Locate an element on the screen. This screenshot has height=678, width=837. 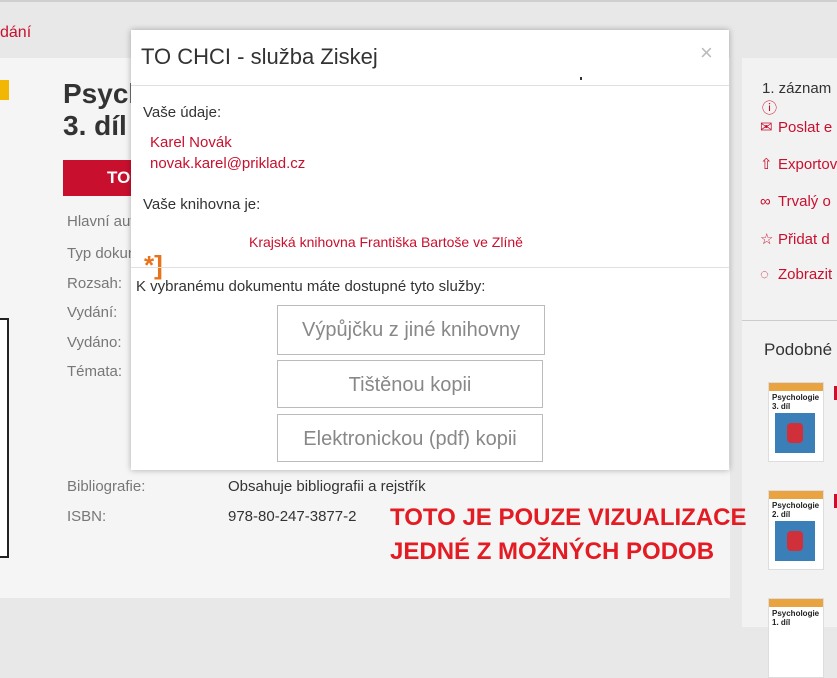
modal-section-divider is located at coordinates (430, 267).